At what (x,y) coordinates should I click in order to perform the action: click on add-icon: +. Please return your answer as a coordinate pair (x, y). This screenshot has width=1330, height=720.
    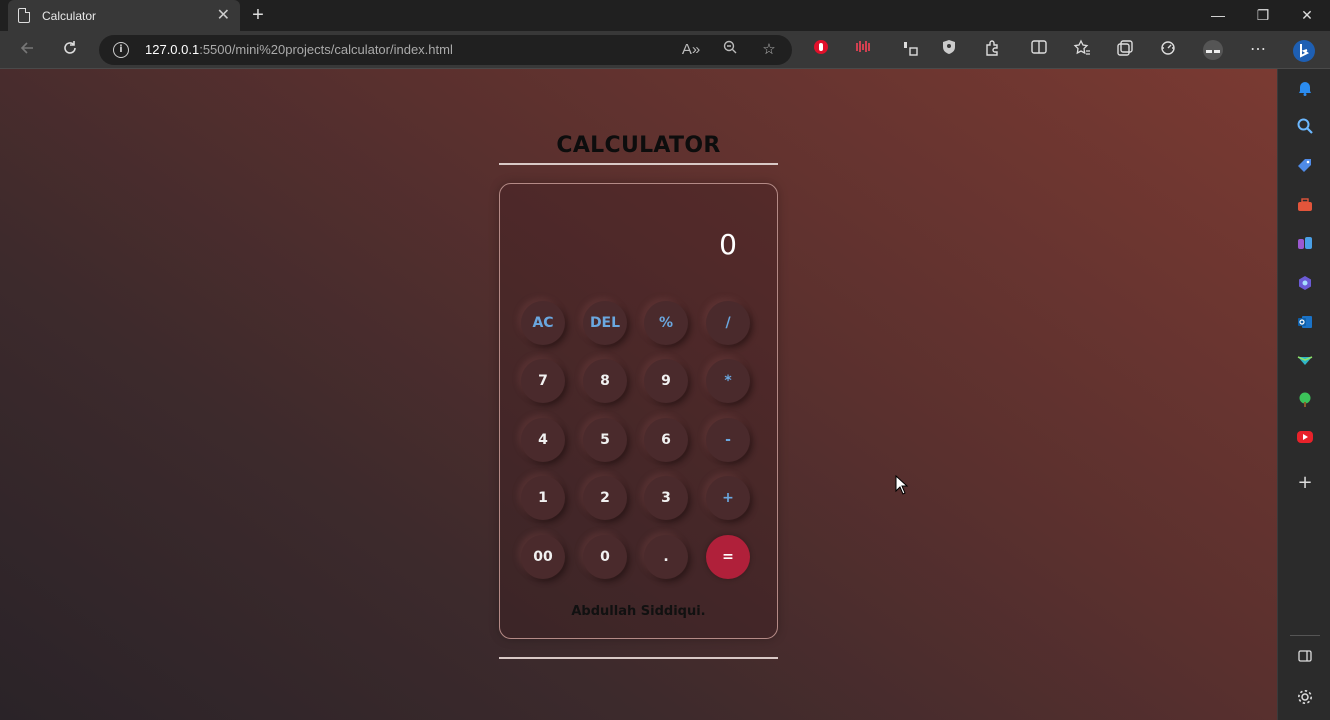
    Looking at the image, I should click on (1305, 483).